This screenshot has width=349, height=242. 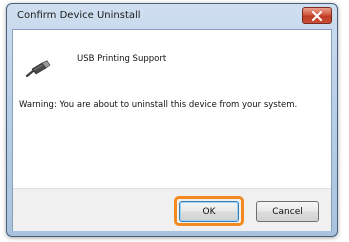 What do you see at coordinates (38, 69) in the screenshot?
I see `usb-plug-icon` at bounding box center [38, 69].